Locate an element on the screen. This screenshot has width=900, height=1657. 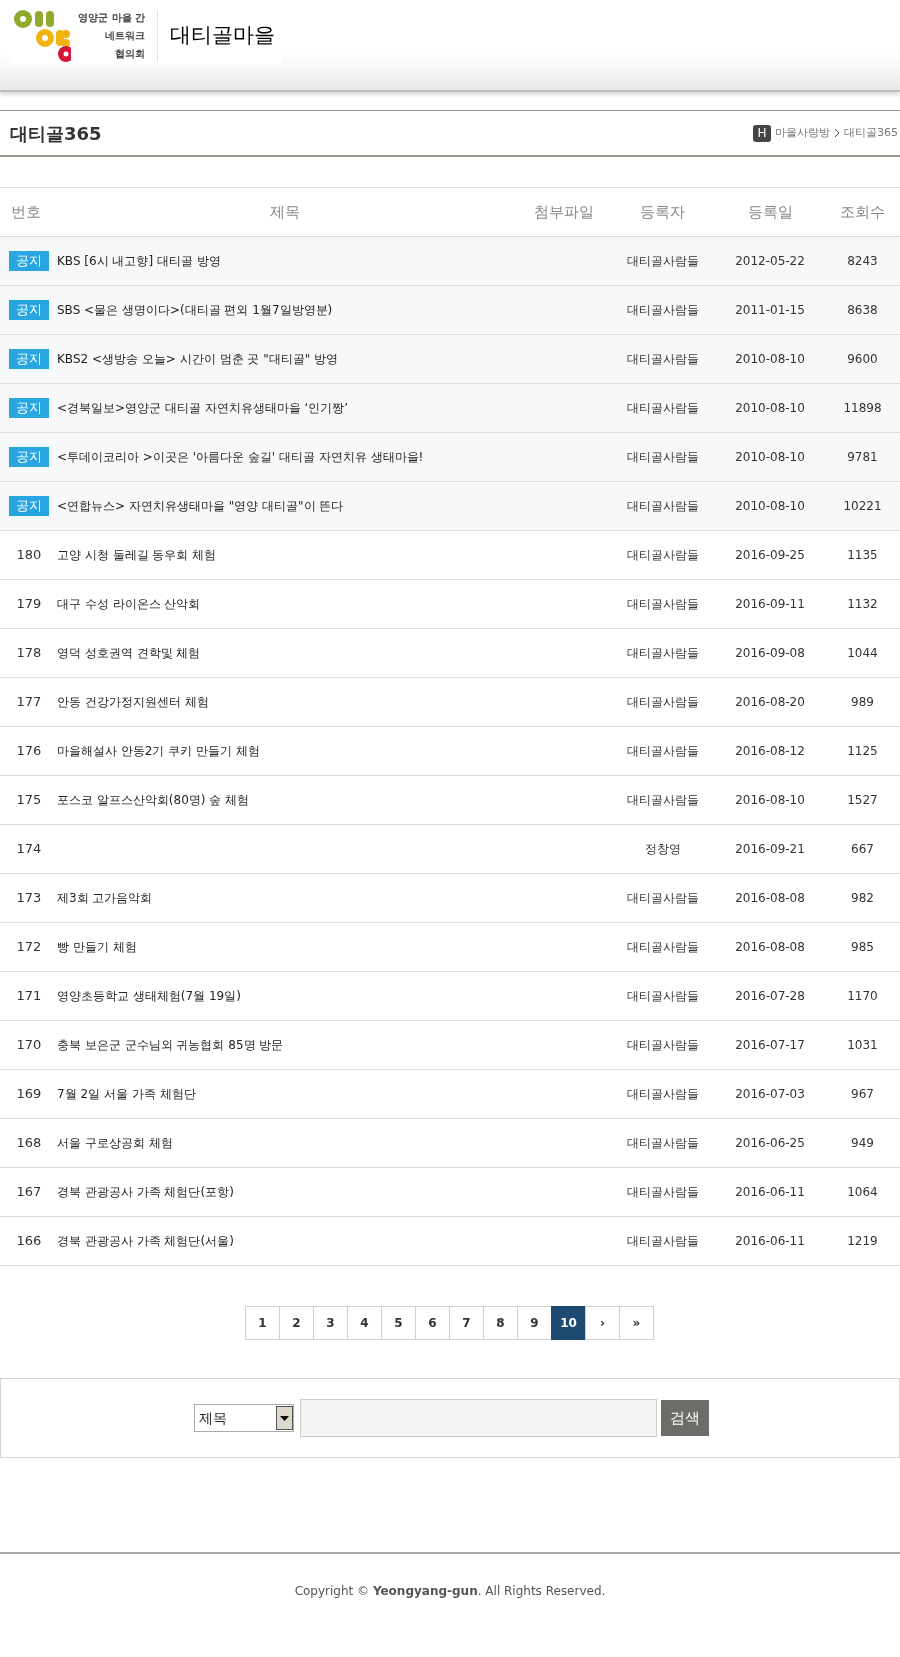
post-number: 172 is located at coordinates (29, 947).